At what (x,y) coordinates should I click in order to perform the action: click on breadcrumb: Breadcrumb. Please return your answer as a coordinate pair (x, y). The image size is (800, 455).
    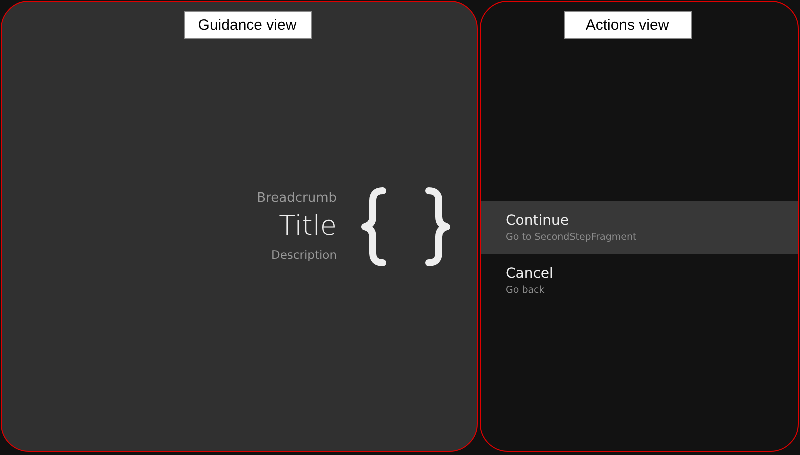
    Looking at the image, I should click on (297, 199).